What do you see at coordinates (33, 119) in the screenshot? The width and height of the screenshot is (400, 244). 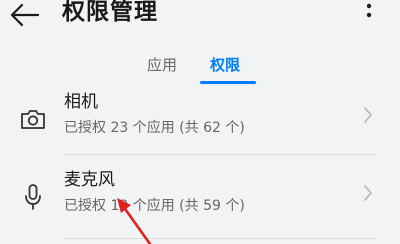 I see `camera-icon` at bounding box center [33, 119].